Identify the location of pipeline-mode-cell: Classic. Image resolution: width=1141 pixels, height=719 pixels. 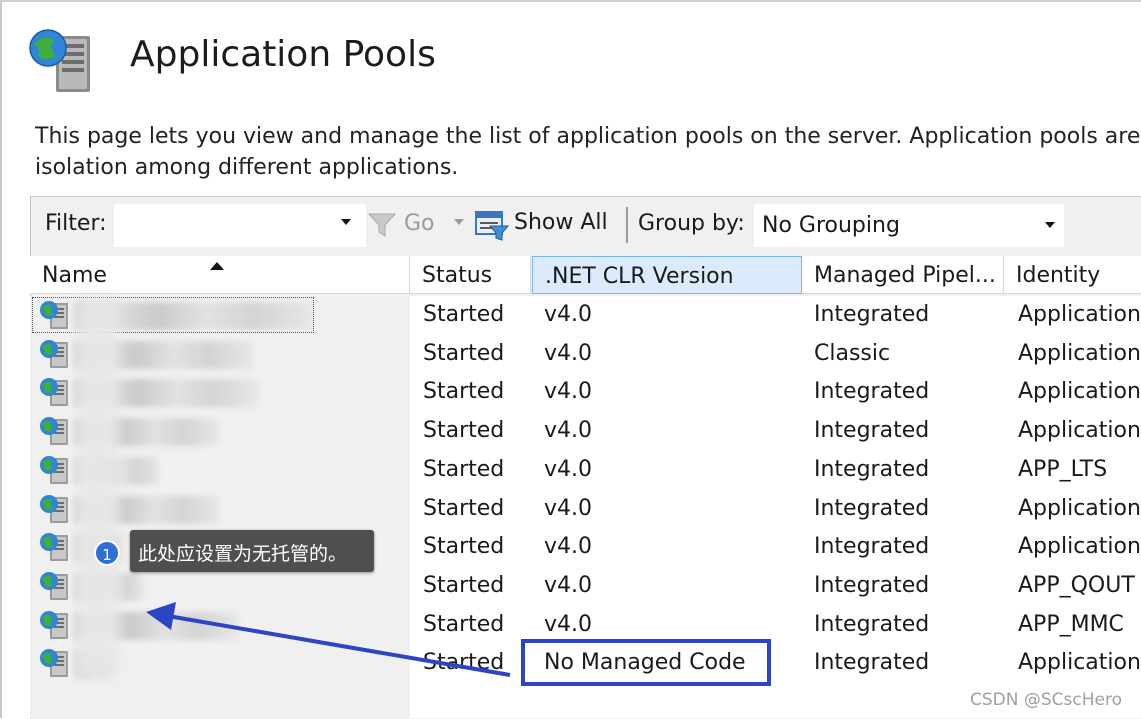
(852, 353).